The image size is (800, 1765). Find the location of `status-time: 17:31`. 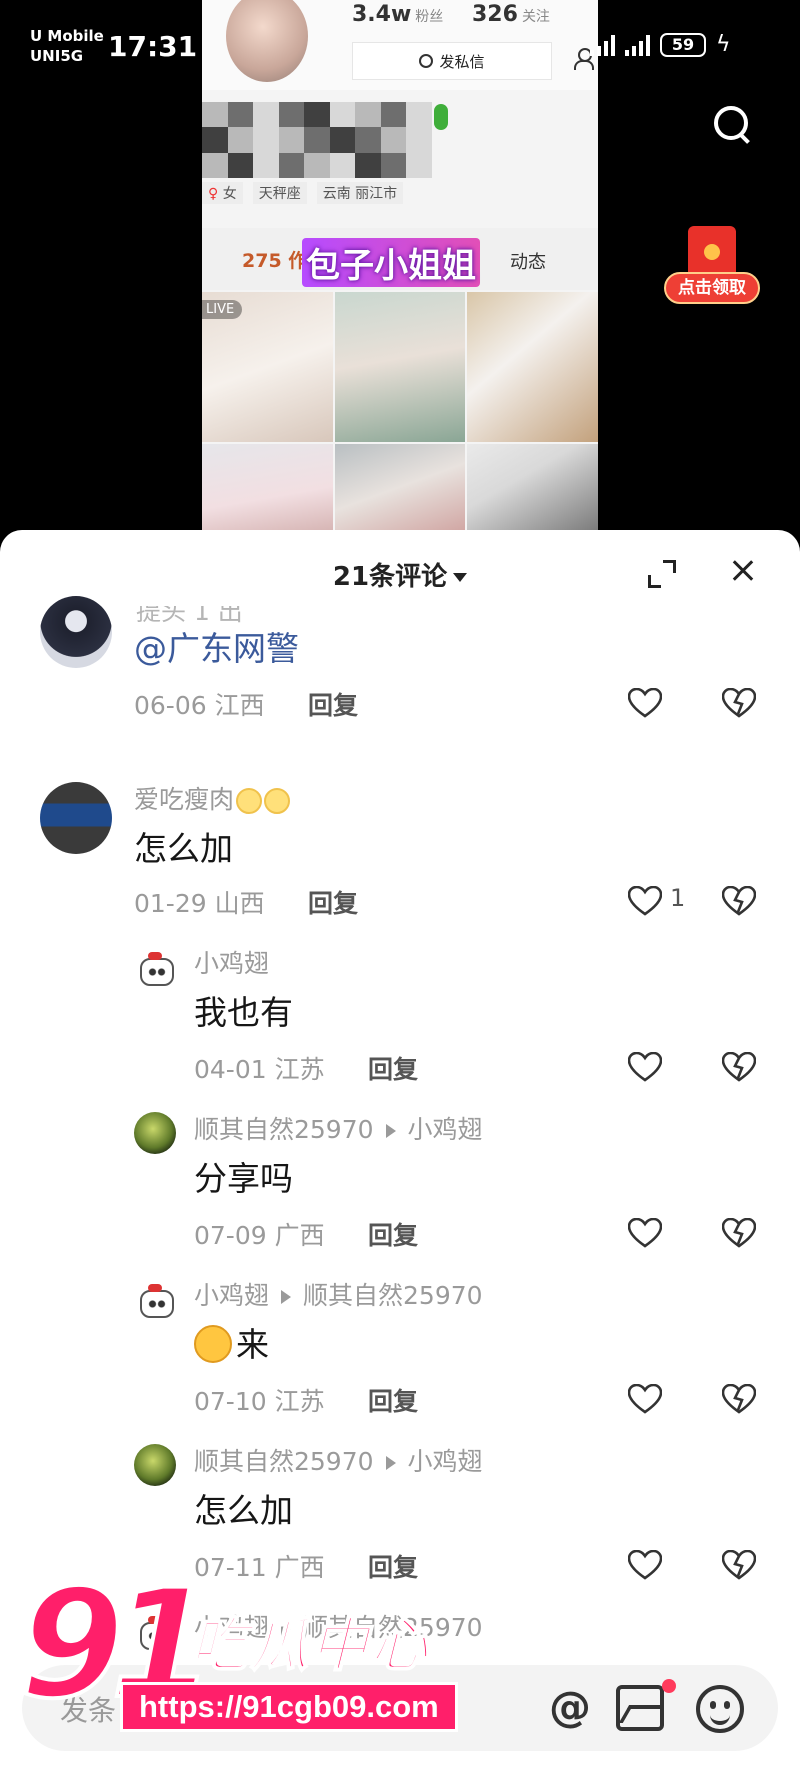

status-time: 17:31 is located at coordinates (153, 46).